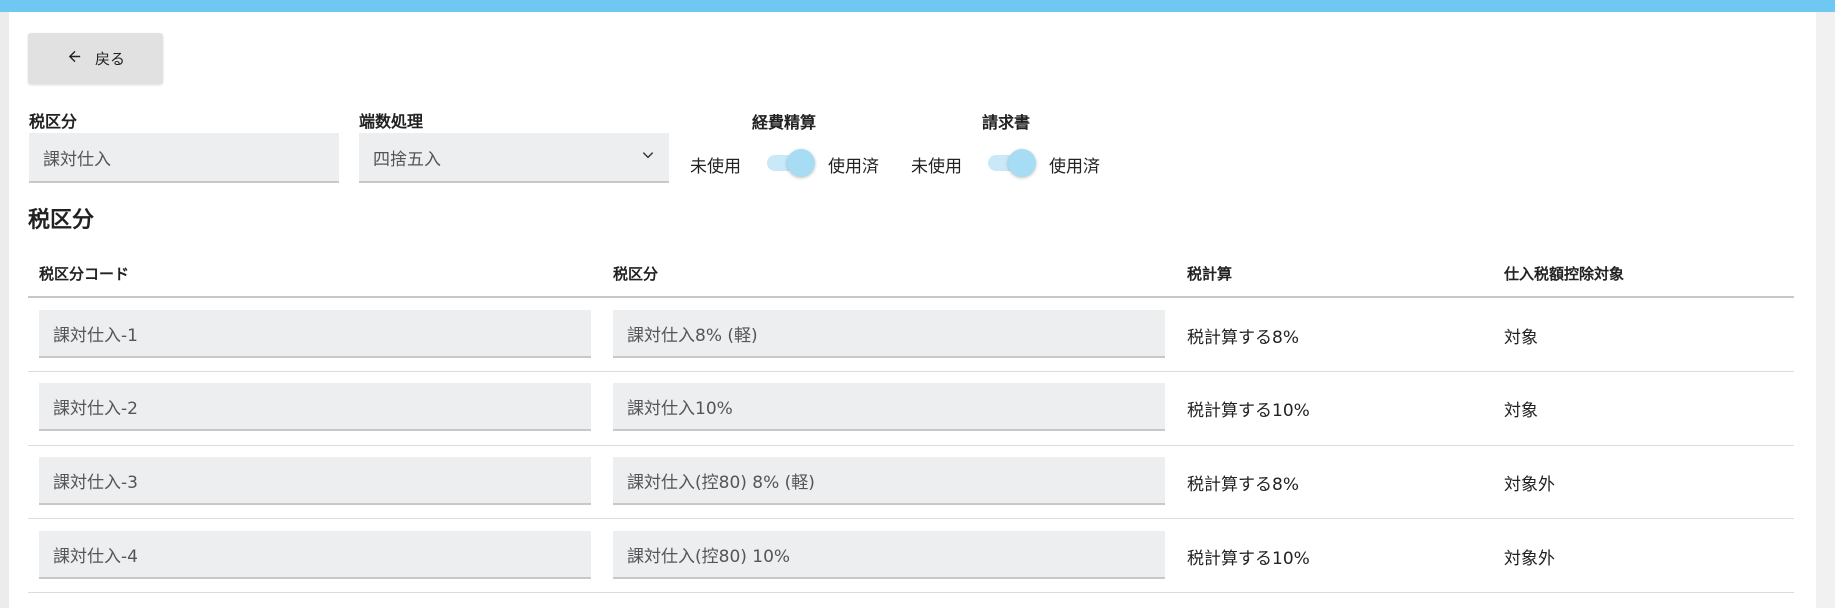  What do you see at coordinates (184, 158) in the screenshot?
I see `tax-category-field: 課対仕入` at bounding box center [184, 158].